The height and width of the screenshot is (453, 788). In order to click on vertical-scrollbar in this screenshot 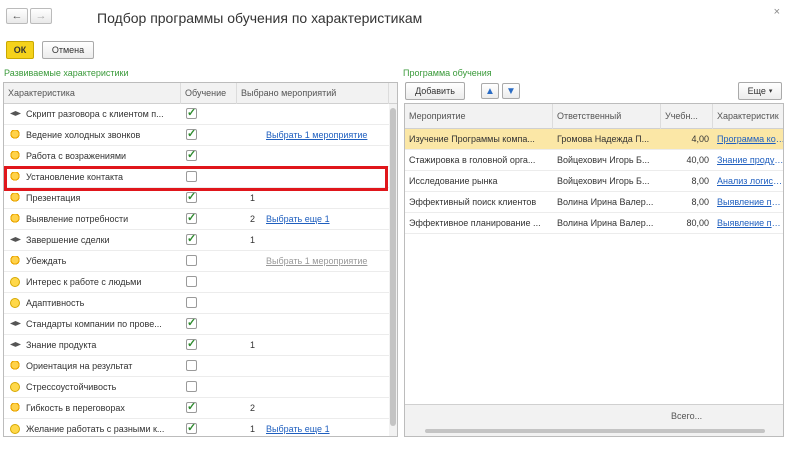, I will do `click(393, 270)`.